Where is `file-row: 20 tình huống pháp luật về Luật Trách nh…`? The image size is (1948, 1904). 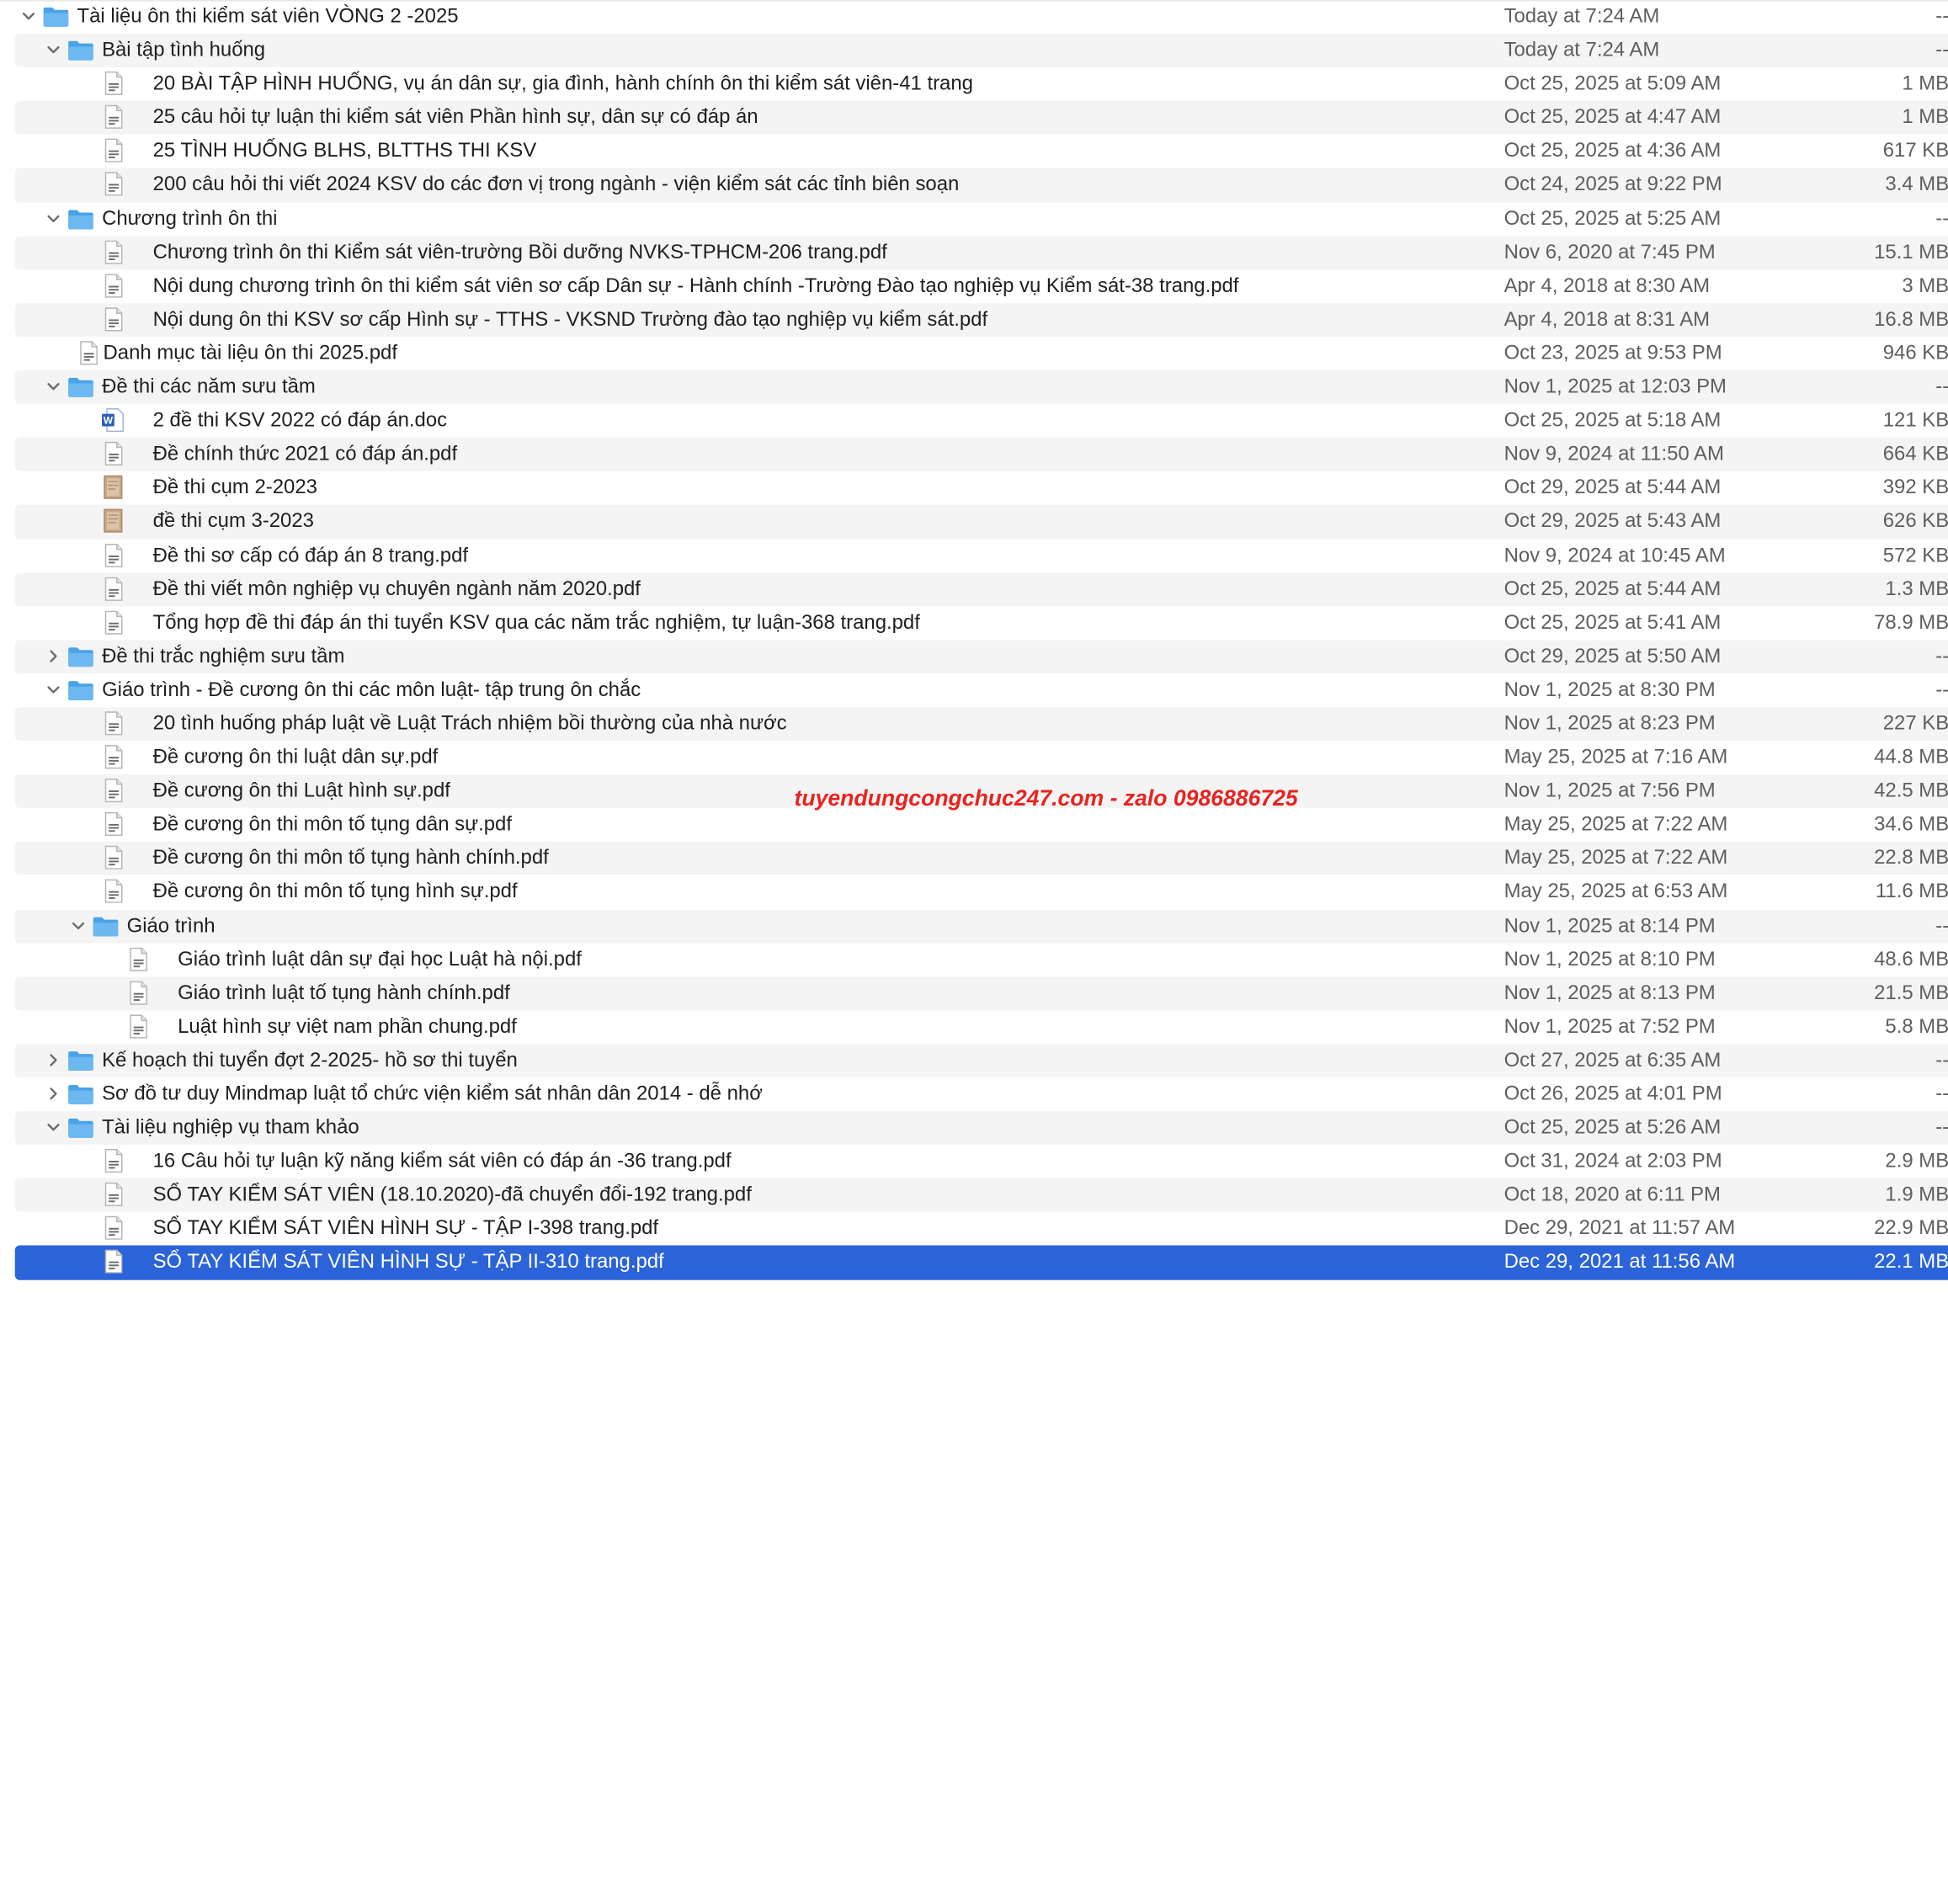 file-row: 20 tình huống pháp luật về Luật Trách nh… is located at coordinates (974, 724).